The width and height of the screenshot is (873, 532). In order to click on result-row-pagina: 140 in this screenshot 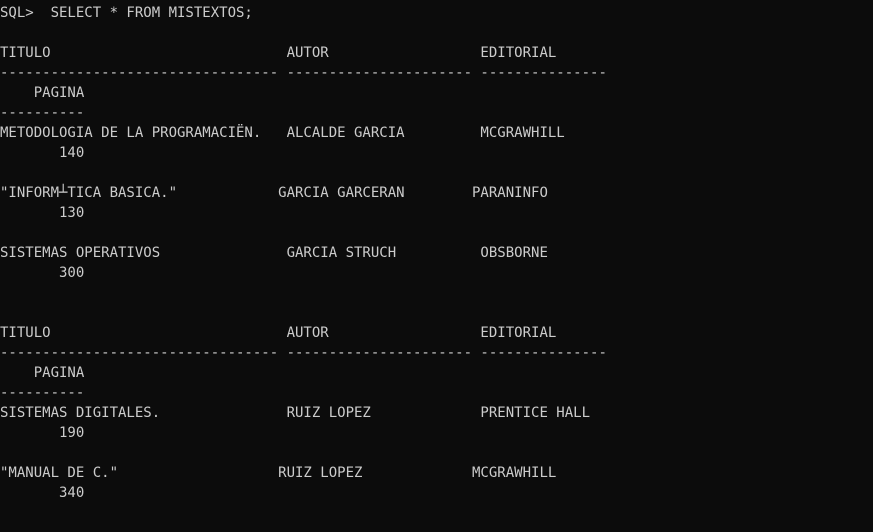, I will do `click(42, 153)`.